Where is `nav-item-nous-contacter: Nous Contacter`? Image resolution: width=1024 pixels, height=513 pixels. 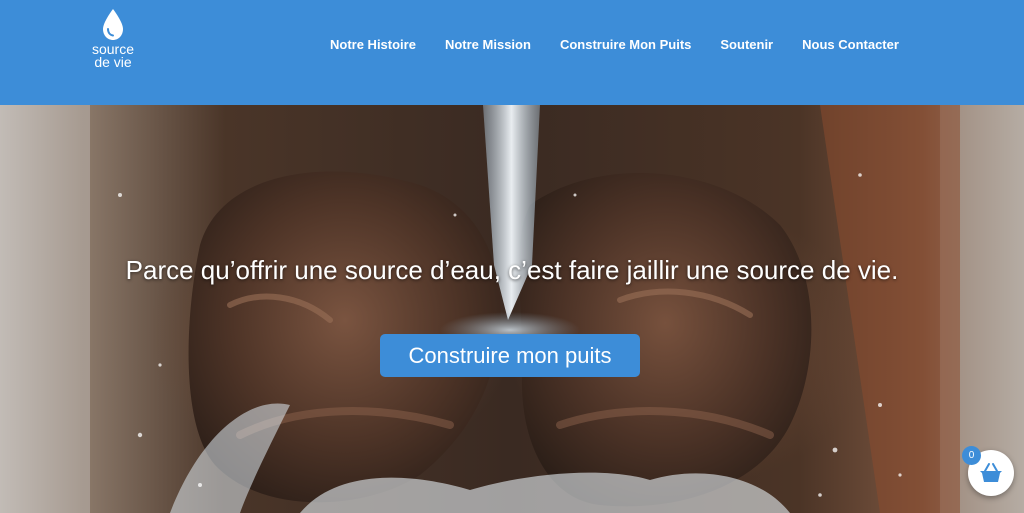 nav-item-nous-contacter: Nous Contacter is located at coordinates (850, 45).